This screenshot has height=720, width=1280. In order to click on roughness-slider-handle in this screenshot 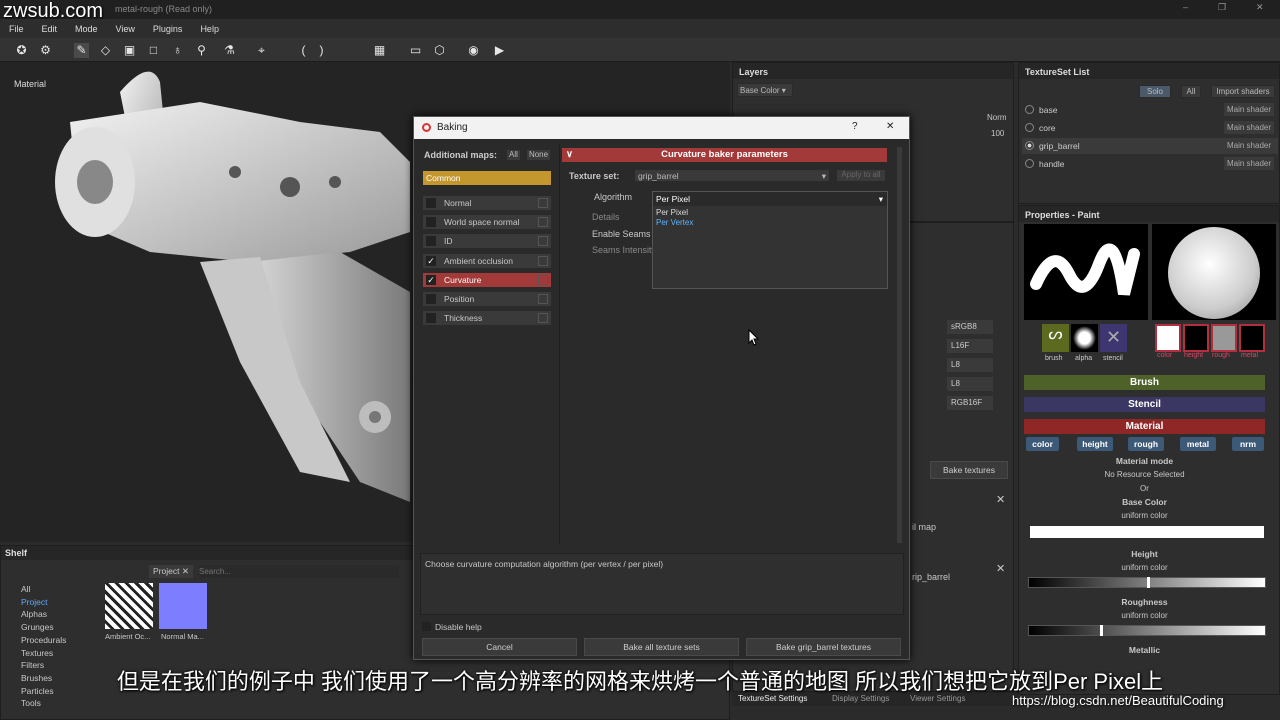, I will do `click(1101, 630)`.